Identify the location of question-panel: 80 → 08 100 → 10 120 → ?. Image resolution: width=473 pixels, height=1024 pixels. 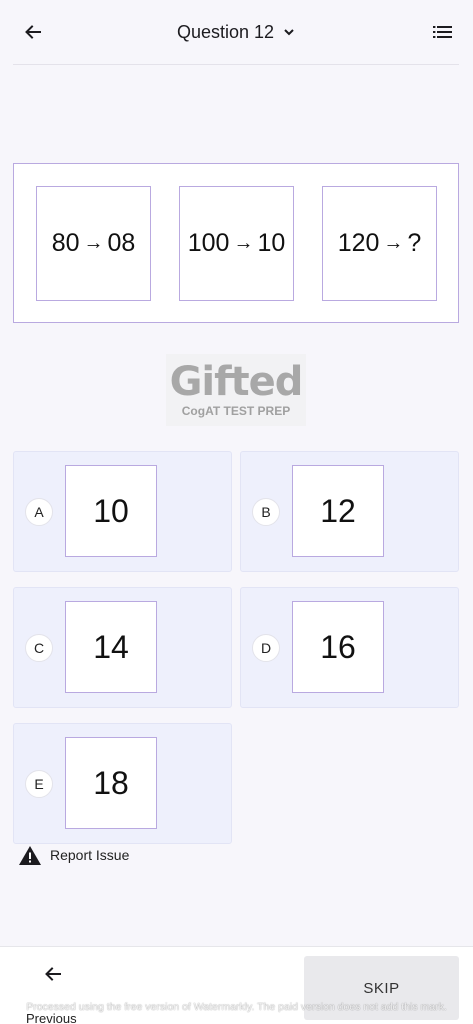
(236, 243).